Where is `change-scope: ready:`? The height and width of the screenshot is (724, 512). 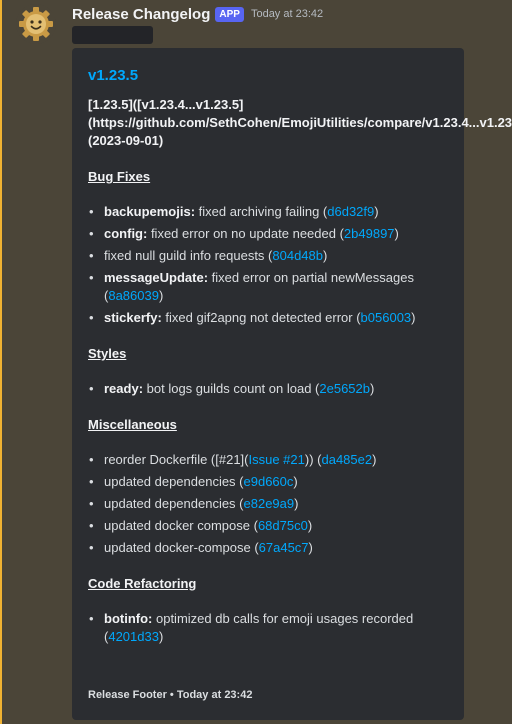 change-scope: ready: is located at coordinates (124, 388).